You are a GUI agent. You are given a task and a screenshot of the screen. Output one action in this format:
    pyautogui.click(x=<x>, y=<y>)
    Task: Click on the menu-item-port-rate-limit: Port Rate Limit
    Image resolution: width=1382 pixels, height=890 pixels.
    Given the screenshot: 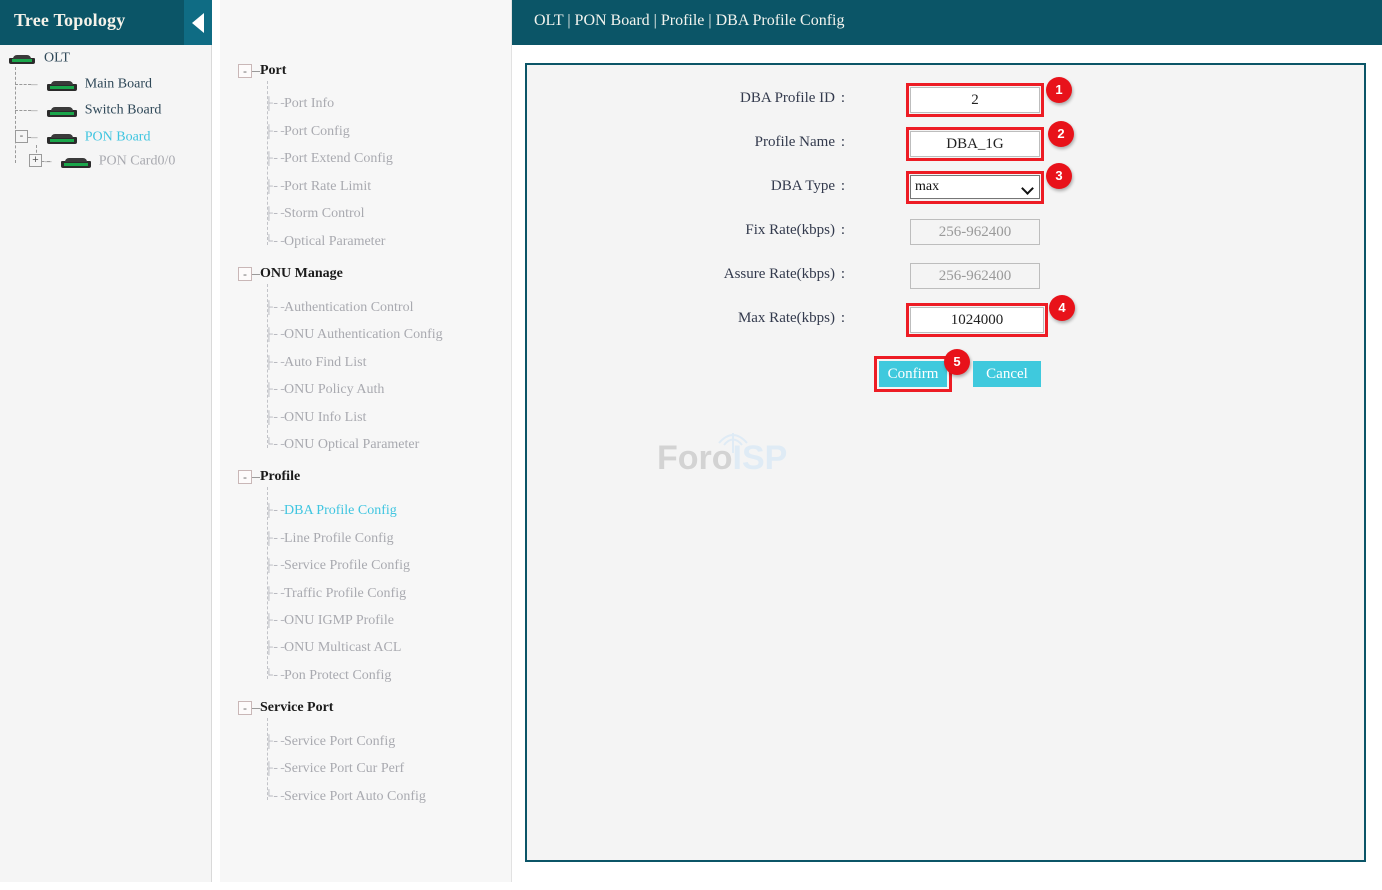 What is the action you would take?
    pyautogui.click(x=327, y=187)
    